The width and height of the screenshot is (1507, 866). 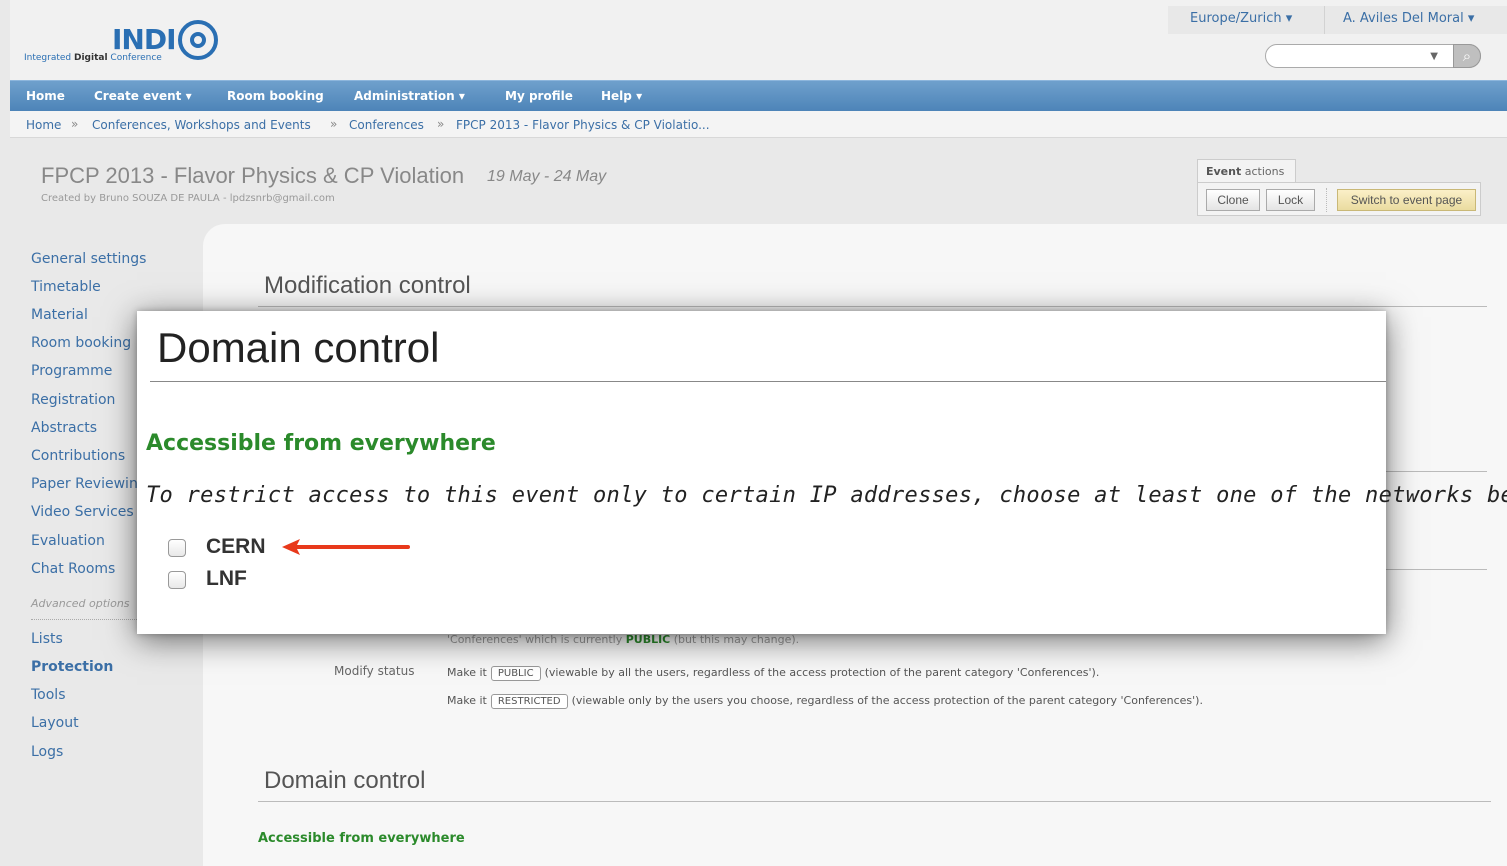 I want to click on nav-help: Help ▾, so click(x=621, y=96).